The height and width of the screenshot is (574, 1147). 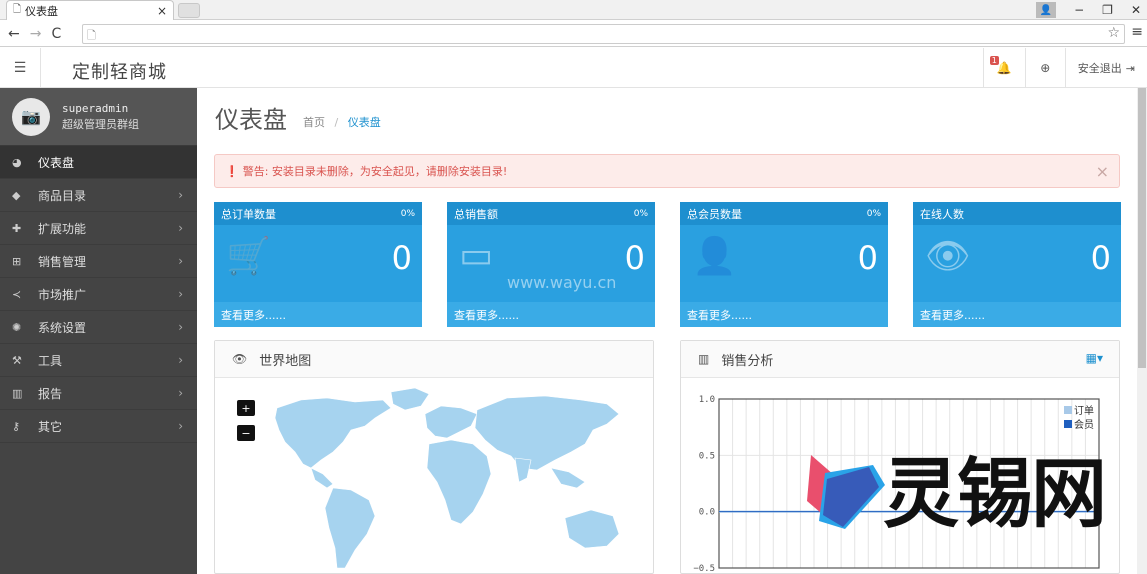 What do you see at coordinates (1094, 358) in the screenshot?
I see `calendar-dropdown-icon: ▦▾` at bounding box center [1094, 358].